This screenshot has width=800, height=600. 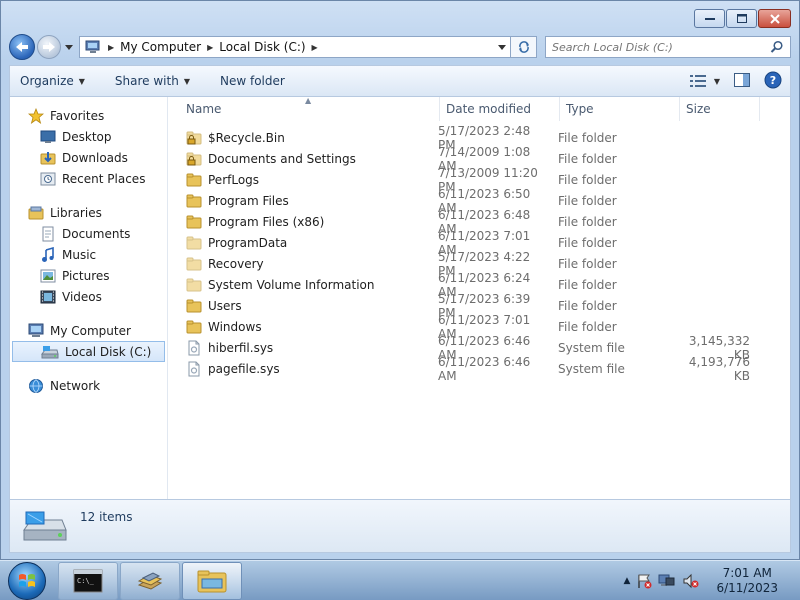 I want to click on column-header-date-modified: Date modified, so click(x=500, y=109).